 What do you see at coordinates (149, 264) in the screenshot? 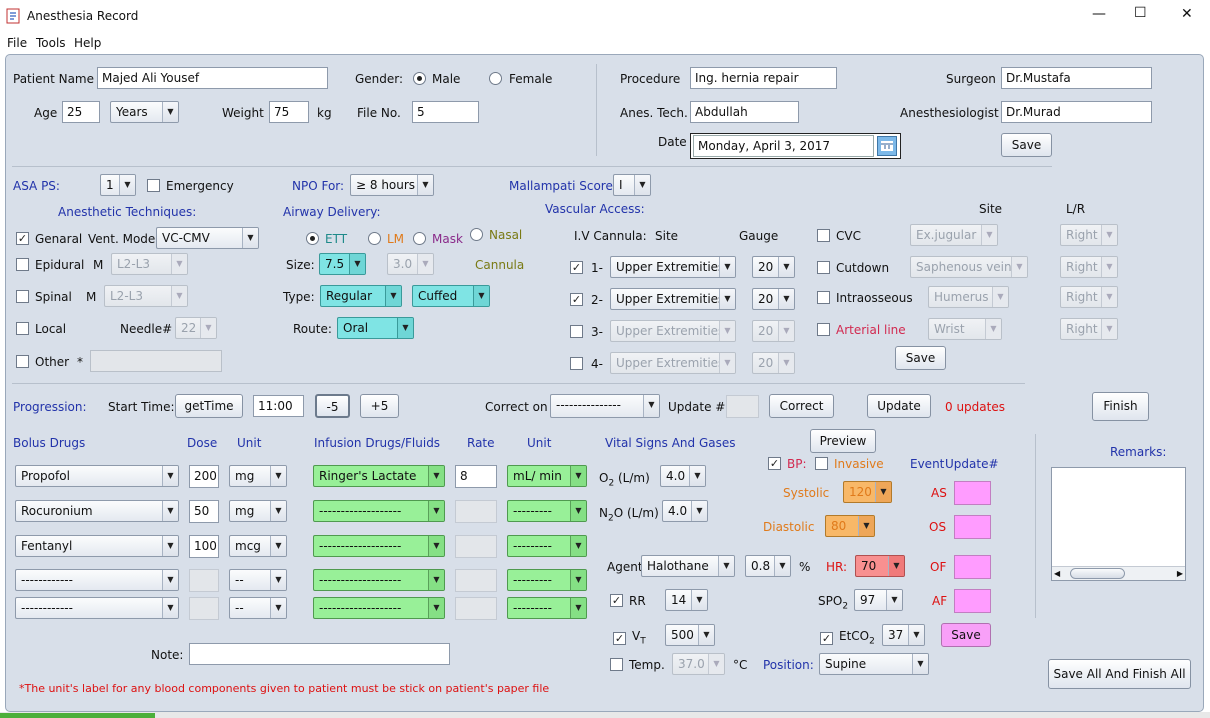
I see `epidural-level-select: L2-L3 ▼` at bounding box center [149, 264].